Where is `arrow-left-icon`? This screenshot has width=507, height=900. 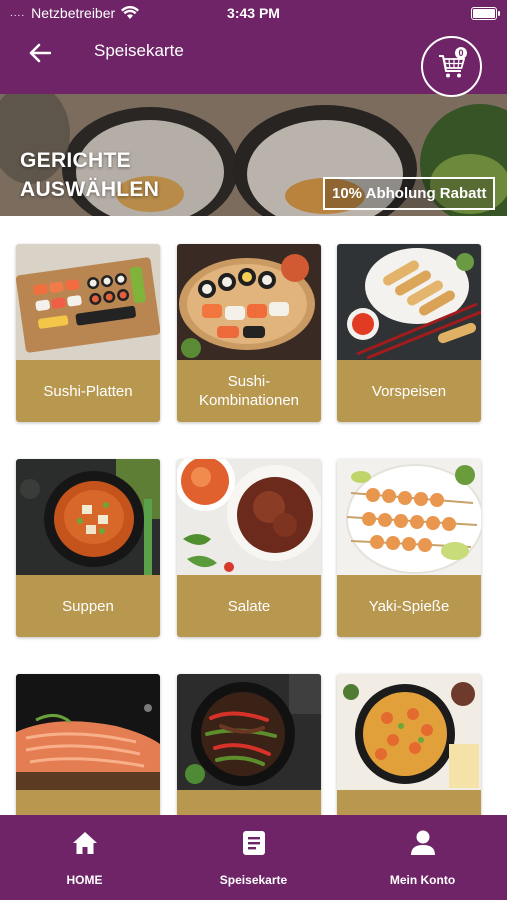
arrow-left-icon is located at coordinates (40, 53).